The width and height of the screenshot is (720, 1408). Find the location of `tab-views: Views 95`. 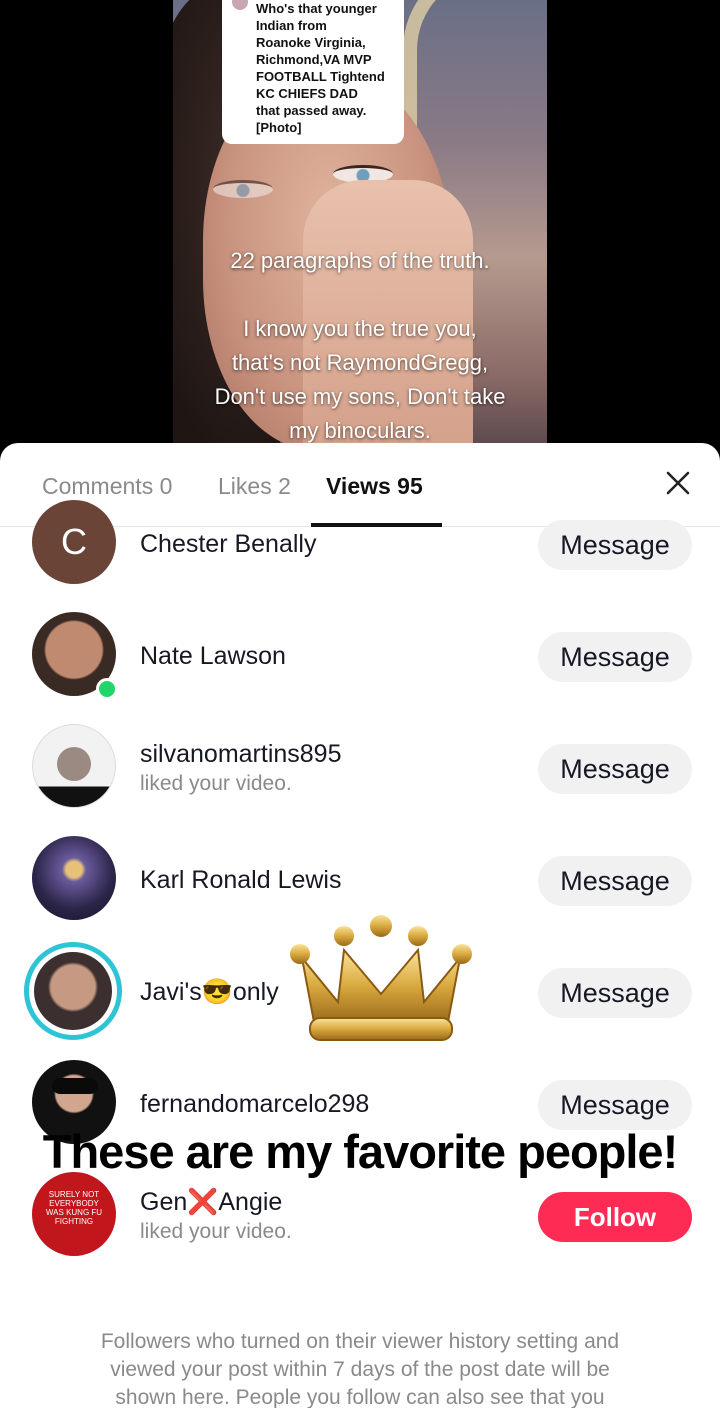

tab-views: Views 95 is located at coordinates (374, 486).